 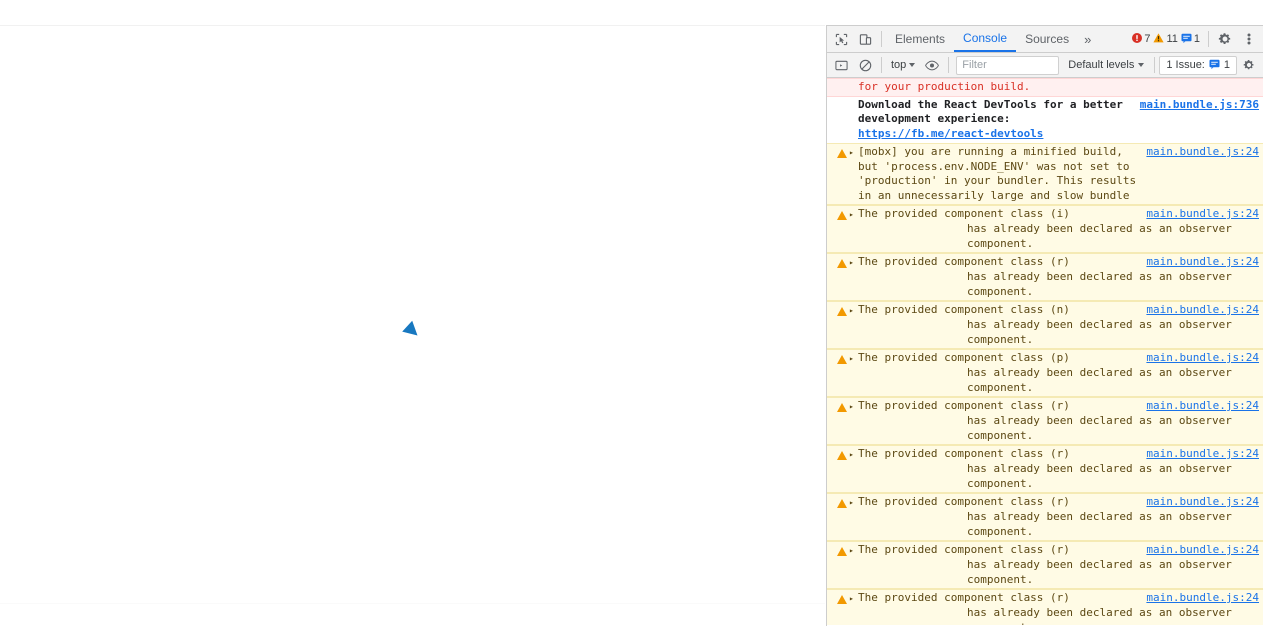 I want to click on log-levels-value: Default levels, so click(x=1101, y=65).